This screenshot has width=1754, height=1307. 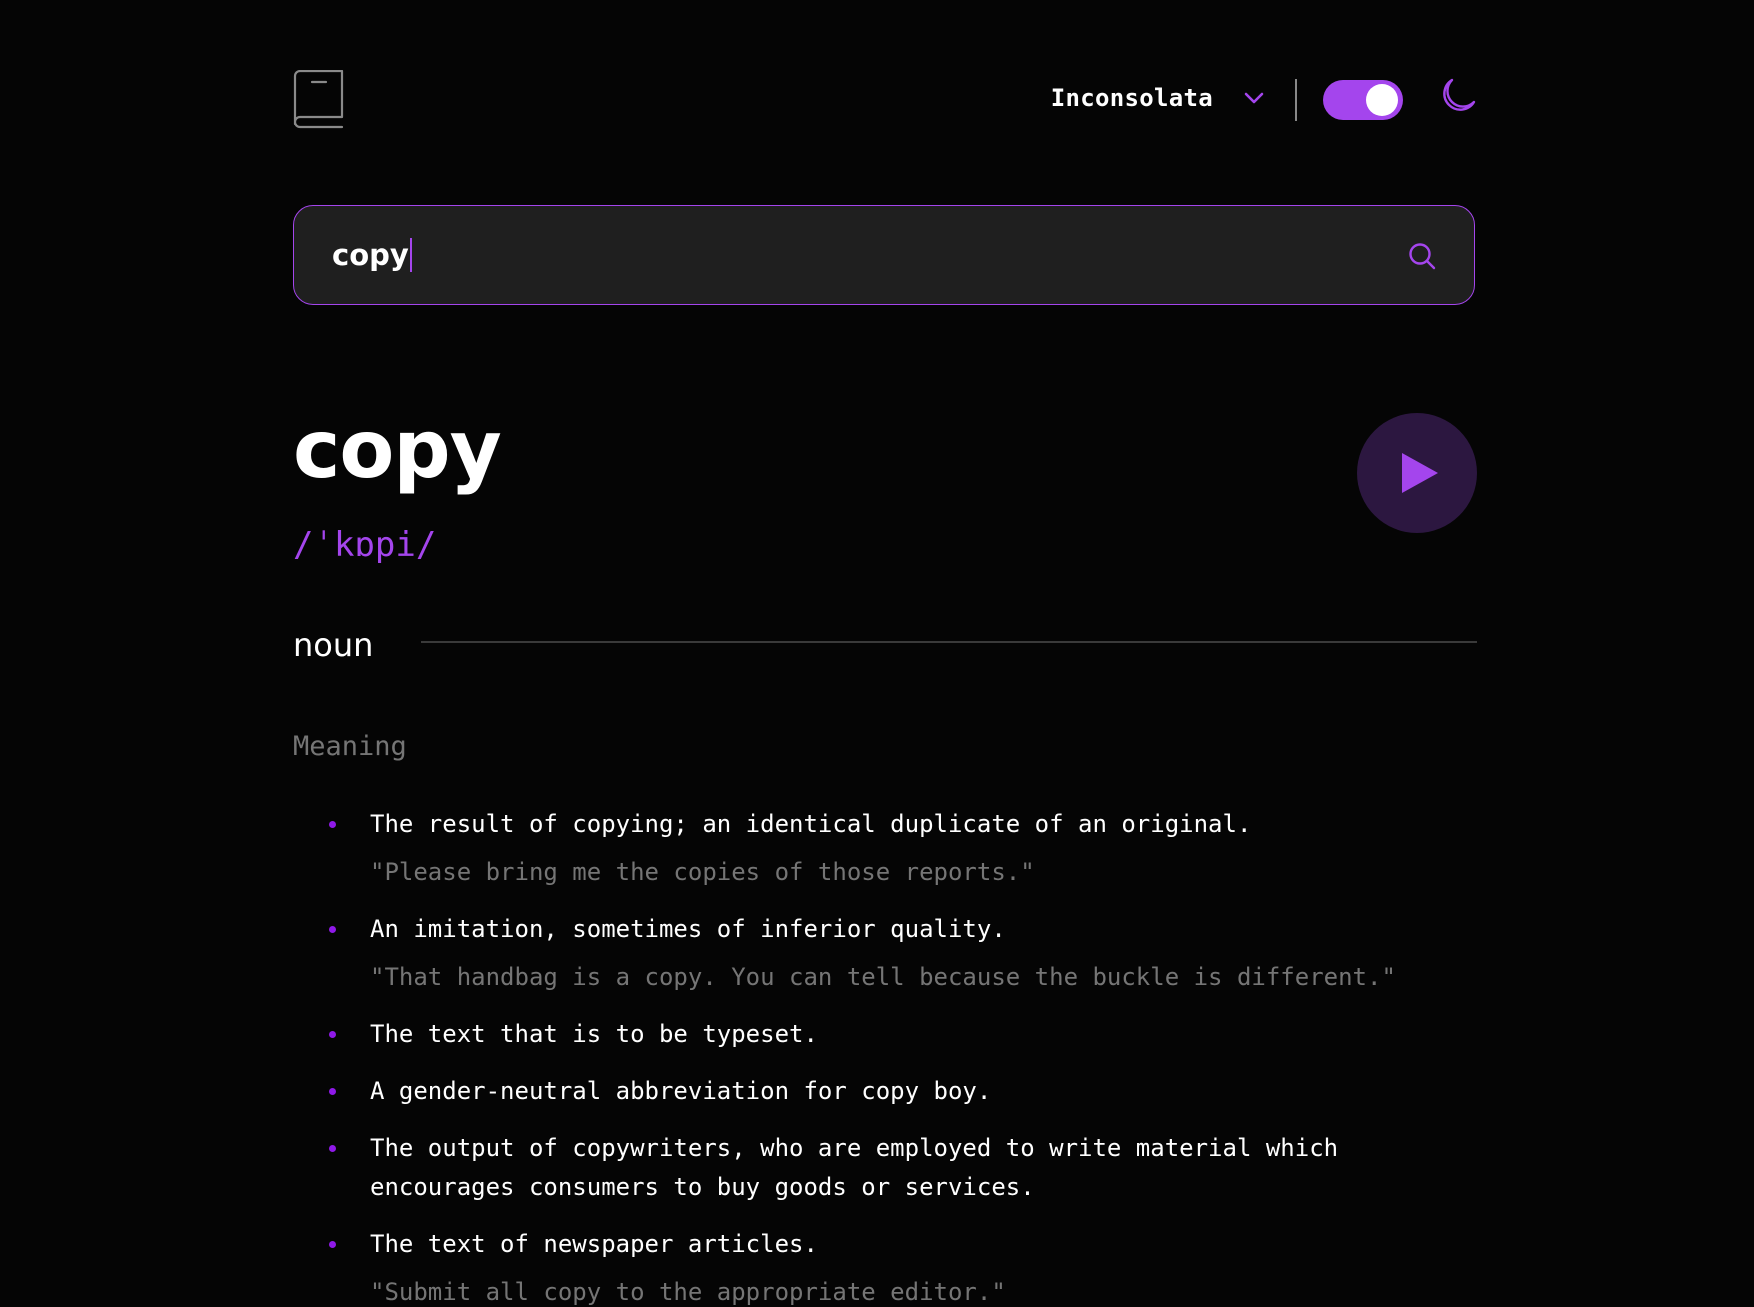 What do you see at coordinates (1363, 100) in the screenshot?
I see `theme-toggle` at bounding box center [1363, 100].